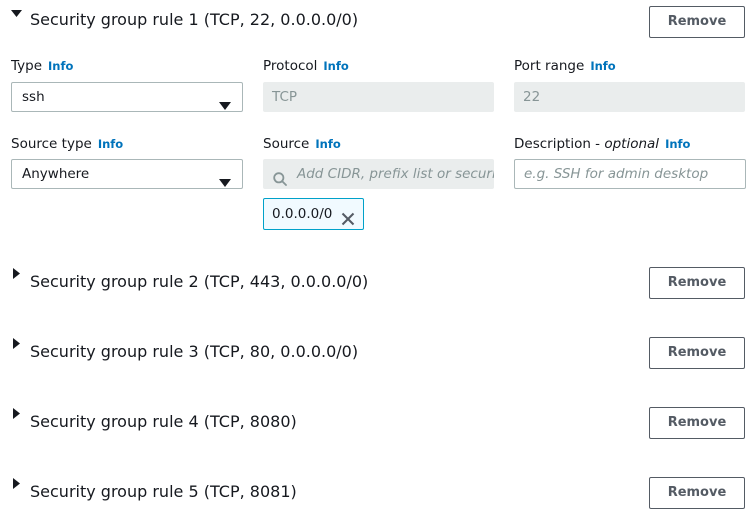 This screenshot has height=519, width=755. Describe the element at coordinates (602, 66) in the screenshot. I see `port-range-info-link: Info` at that location.